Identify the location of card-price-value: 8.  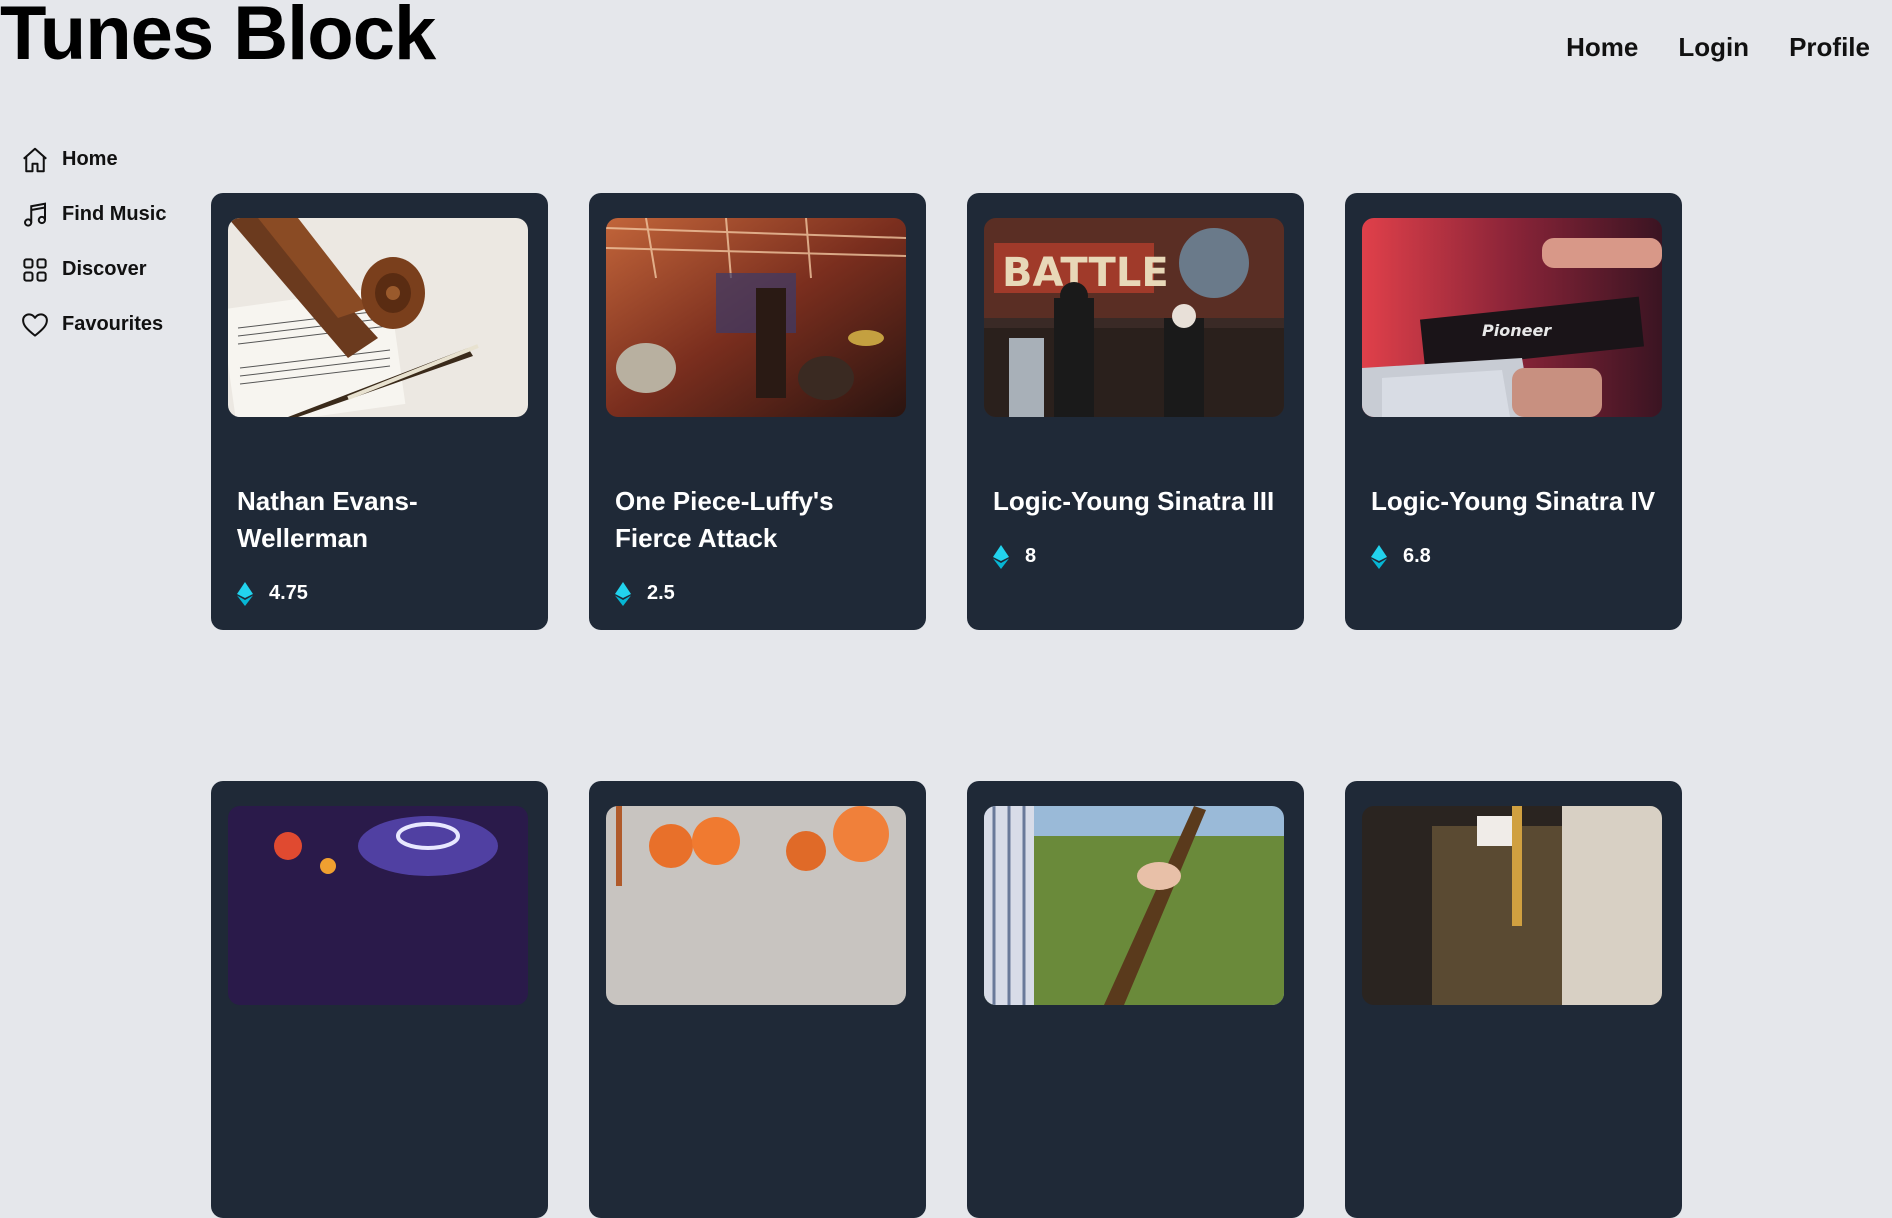
(1031, 556).